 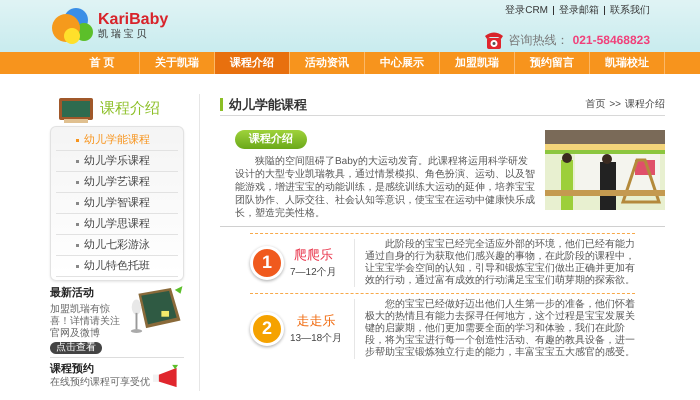 I want to click on page-title: 幼儿学能课程, so click(x=268, y=105).